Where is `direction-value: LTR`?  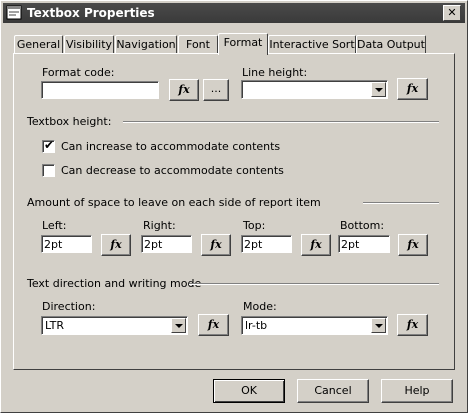
direction-value: LTR is located at coordinates (54, 325).